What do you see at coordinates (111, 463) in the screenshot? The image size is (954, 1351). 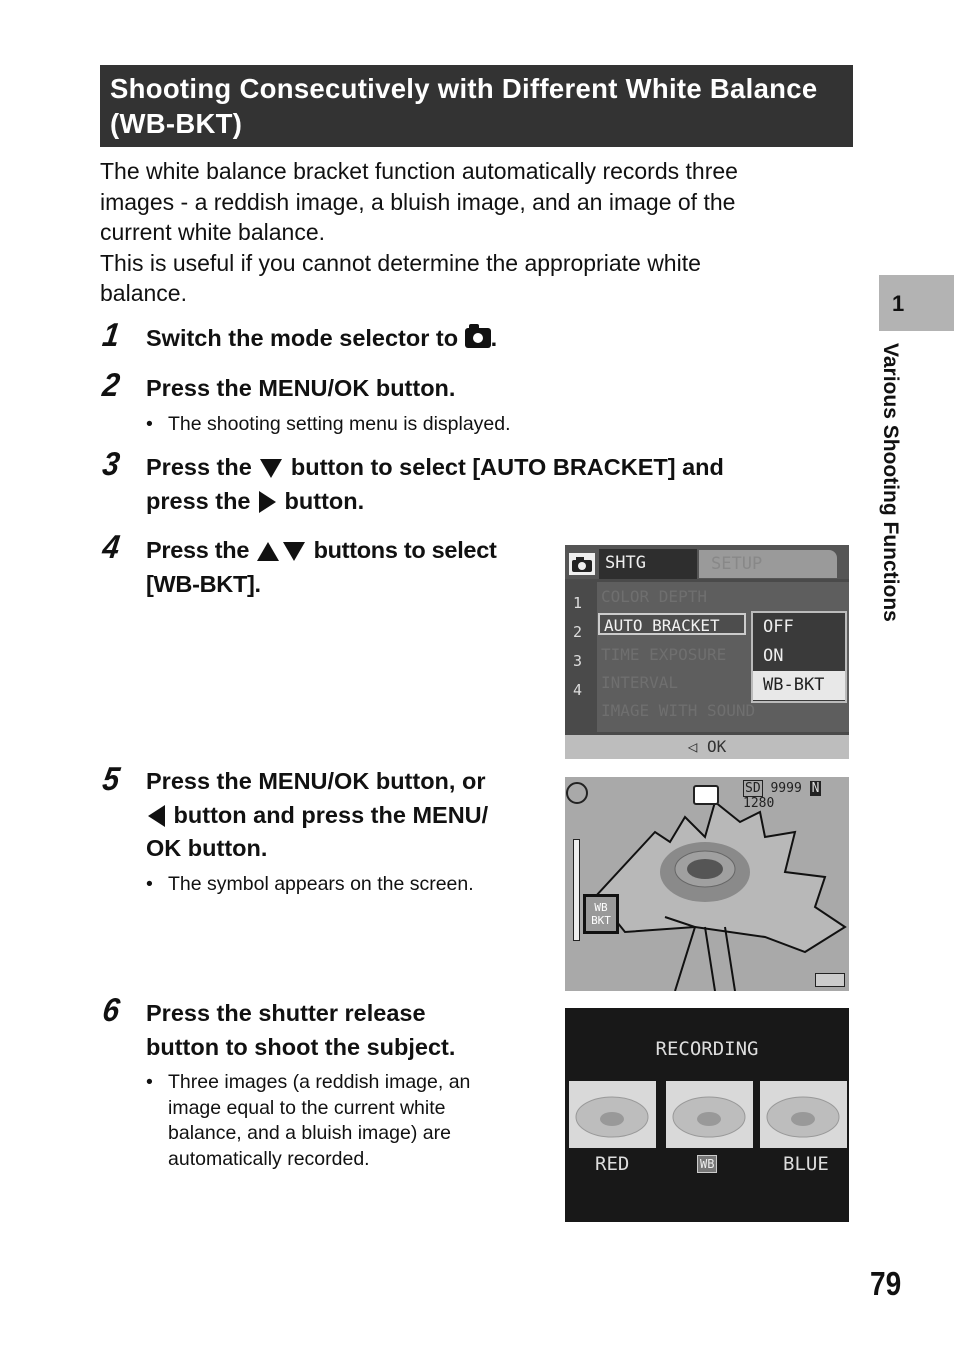 I see `step-number: 3` at bounding box center [111, 463].